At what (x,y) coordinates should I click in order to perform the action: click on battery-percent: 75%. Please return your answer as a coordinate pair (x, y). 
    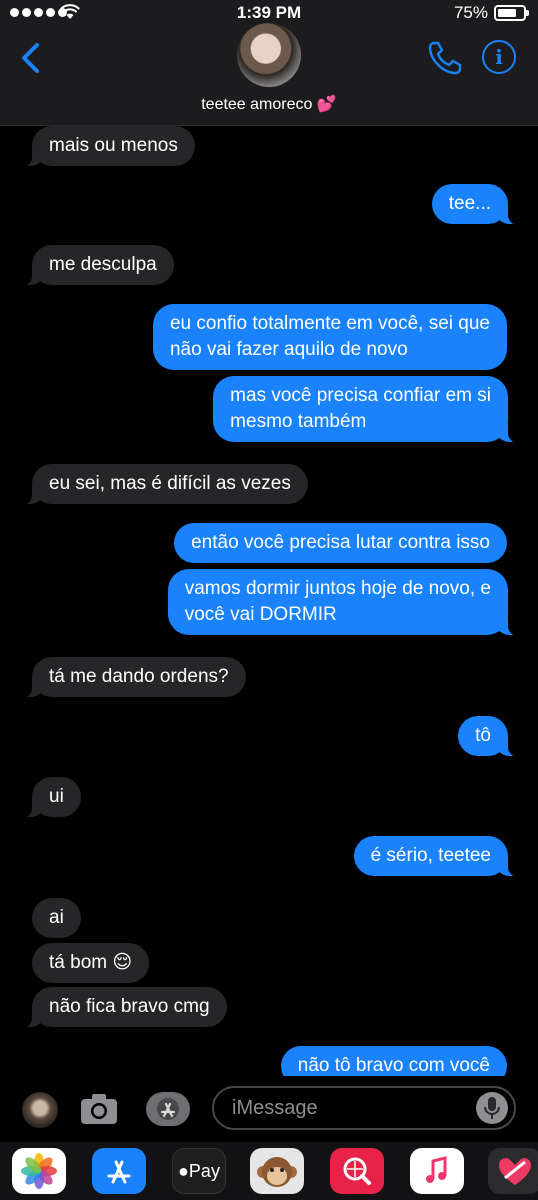
    Looking at the image, I should click on (470, 12).